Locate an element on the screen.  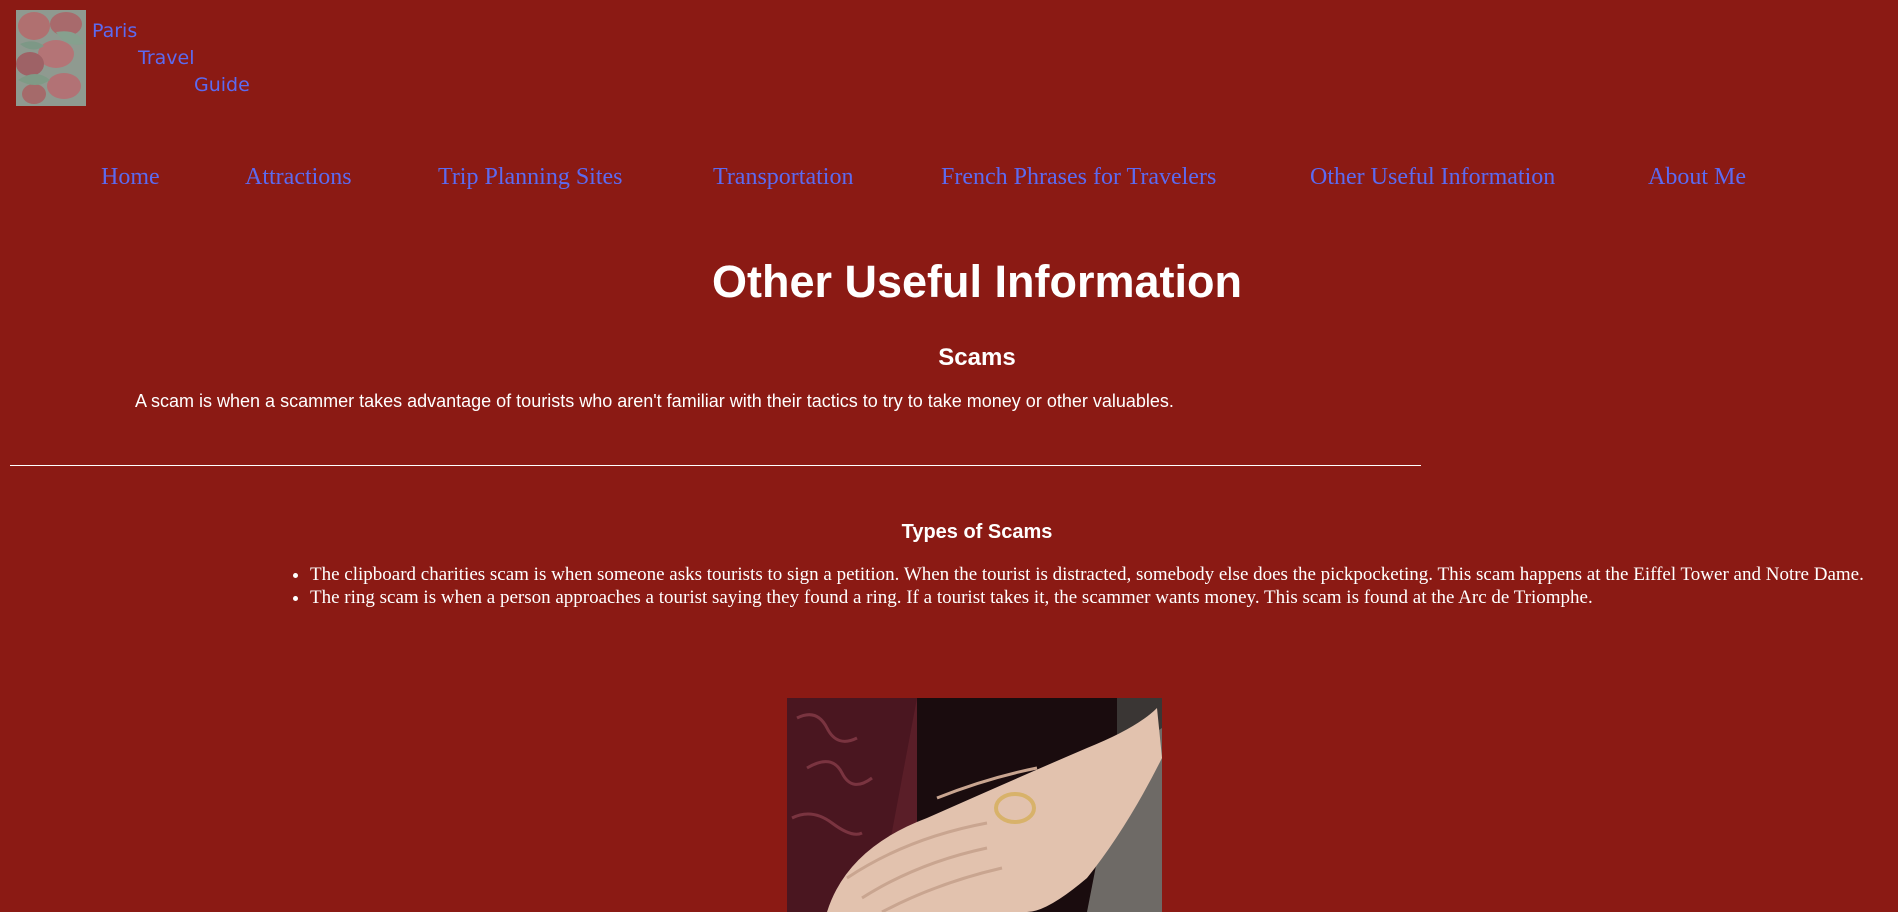
nav-link-transportation: Transportation is located at coordinates (783, 177).